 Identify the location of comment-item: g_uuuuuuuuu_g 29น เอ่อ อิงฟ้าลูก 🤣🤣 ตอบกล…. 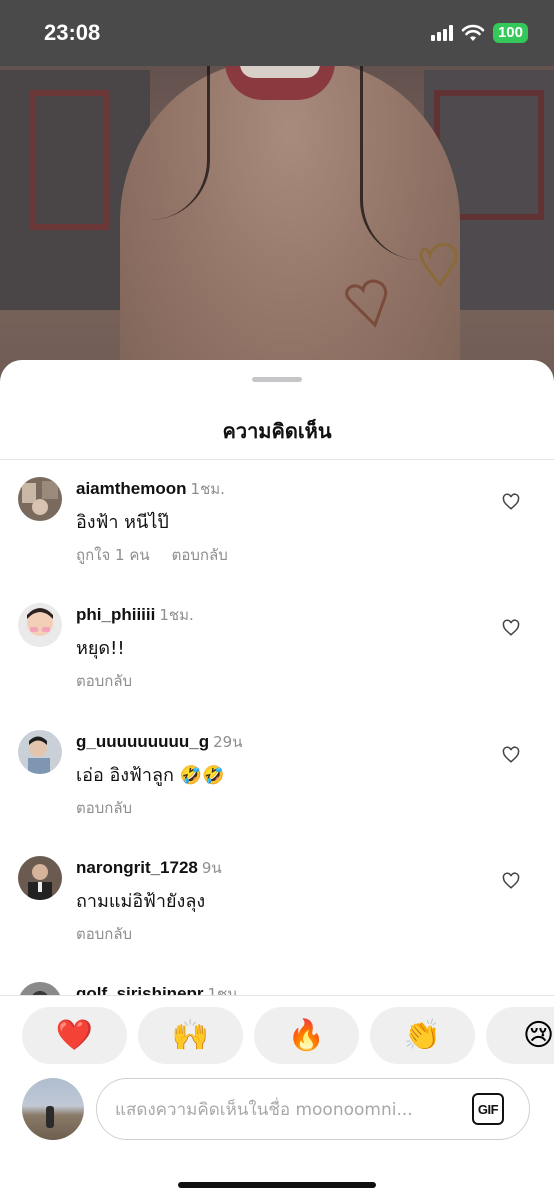
(277, 790).